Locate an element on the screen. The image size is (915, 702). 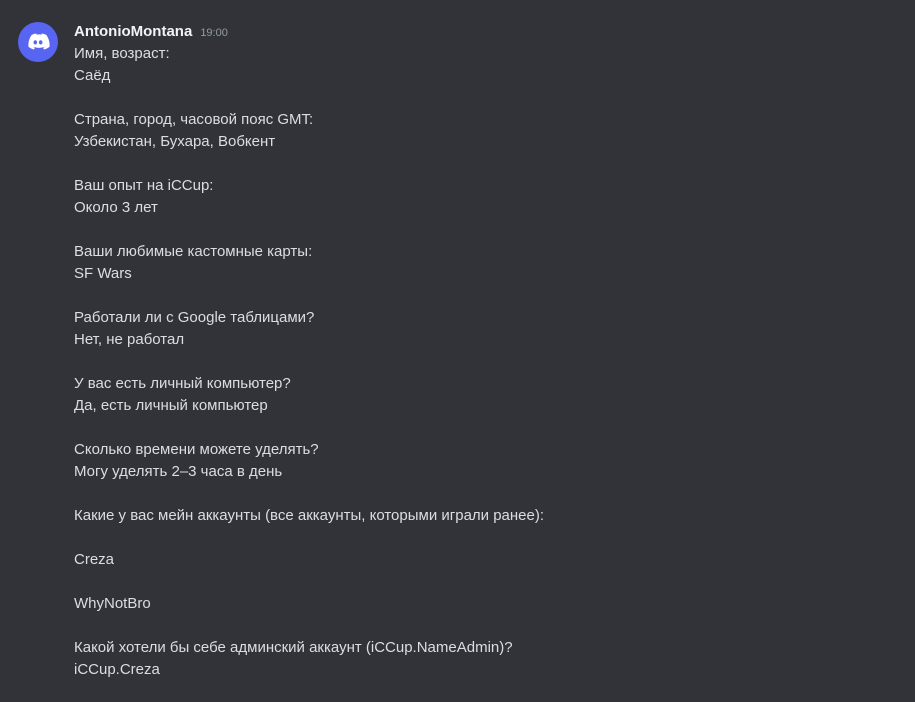
question-favorite-maps: Ваши любимые кастомные карты: is located at coordinates (193, 251).